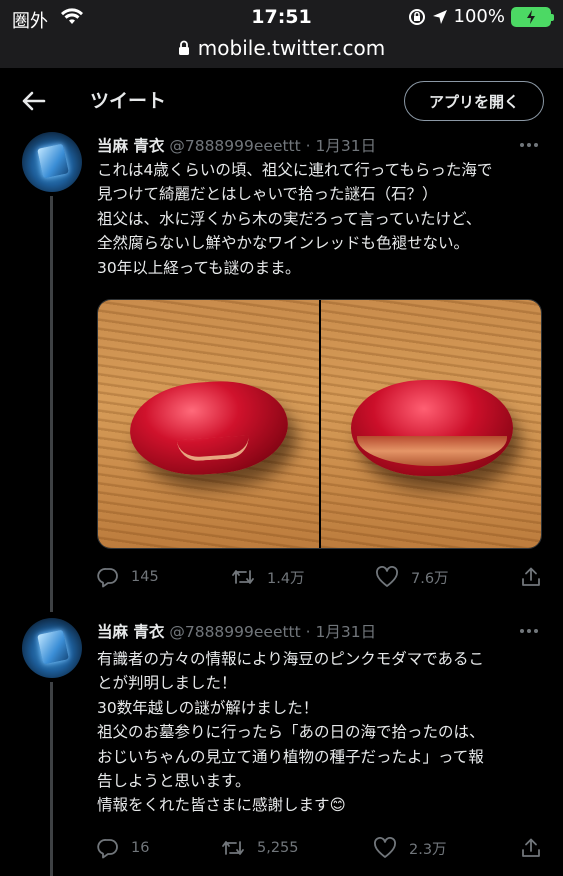  What do you see at coordinates (283, 243) in the screenshot?
I see `tweet-line: 全然腐らないし鮮やかなワインレッドも色褪せない。` at bounding box center [283, 243].